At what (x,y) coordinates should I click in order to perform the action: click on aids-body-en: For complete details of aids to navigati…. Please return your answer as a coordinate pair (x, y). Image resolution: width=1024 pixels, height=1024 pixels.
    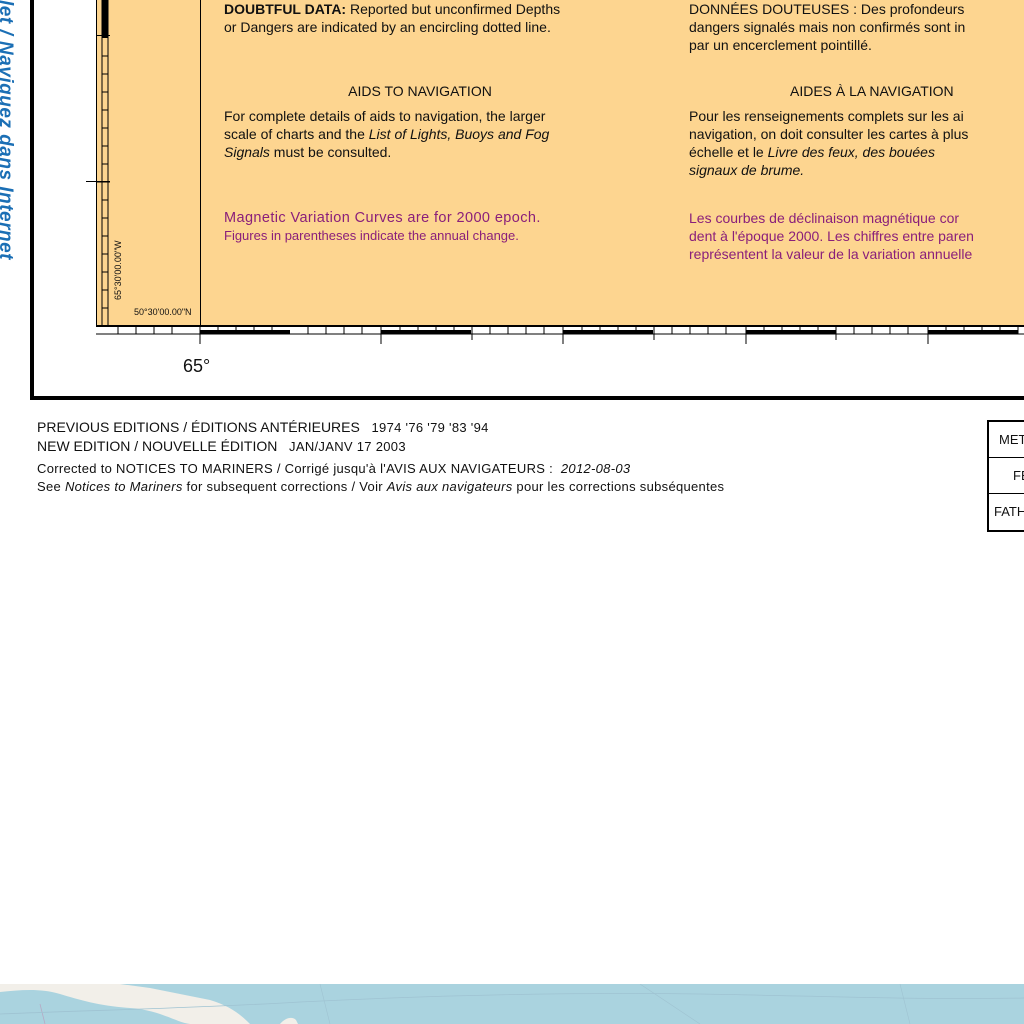
    Looking at the image, I should click on (386, 134).